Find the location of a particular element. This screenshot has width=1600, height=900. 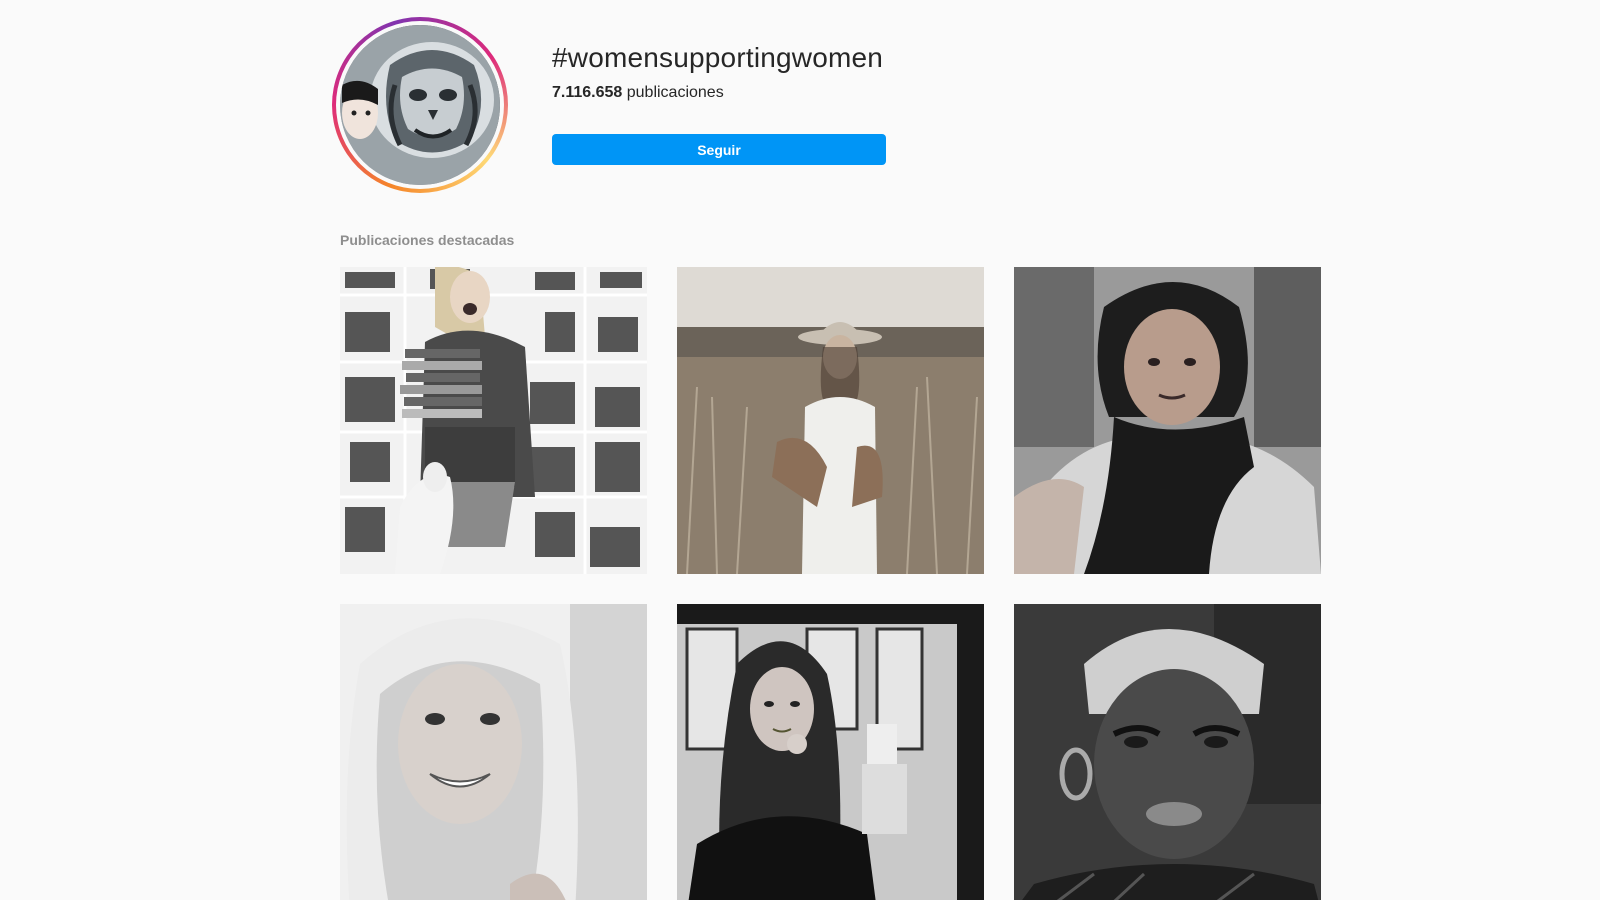

post-count-number: 7.116.658 is located at coordinates (587, 92).